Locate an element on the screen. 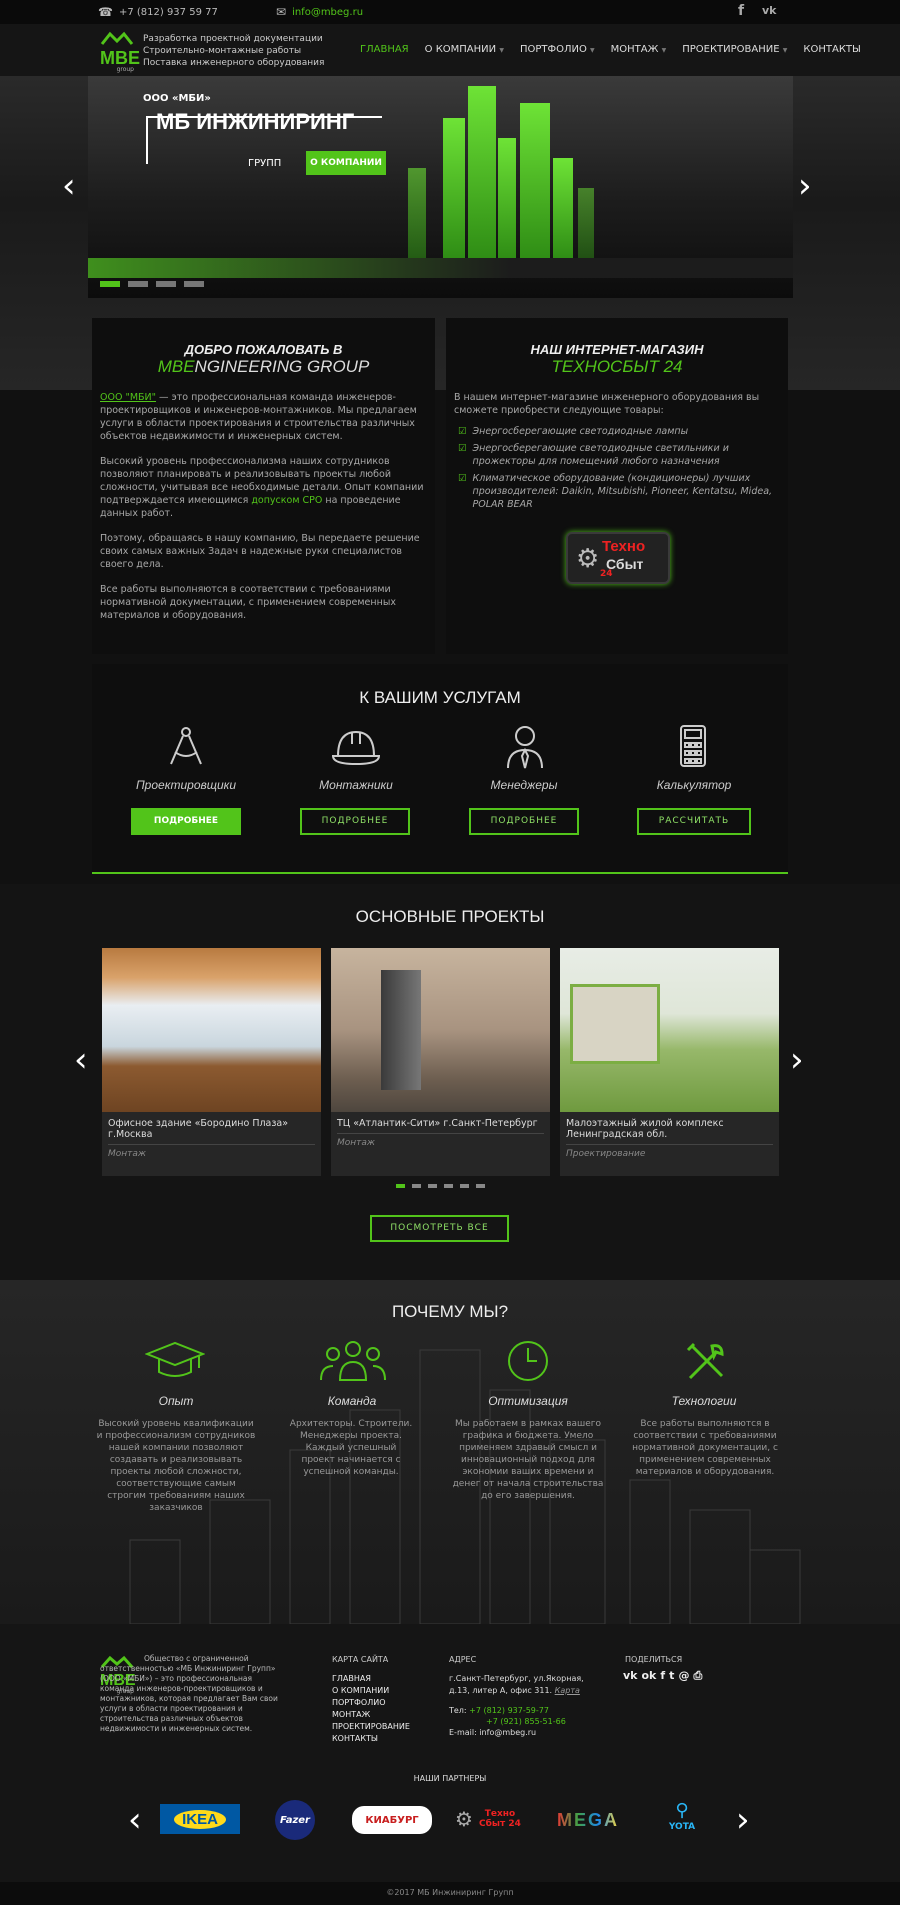 The height and width of the screenshot is (1905, 900). gear-icon: ⚙ is located at coordinates (588, 559).